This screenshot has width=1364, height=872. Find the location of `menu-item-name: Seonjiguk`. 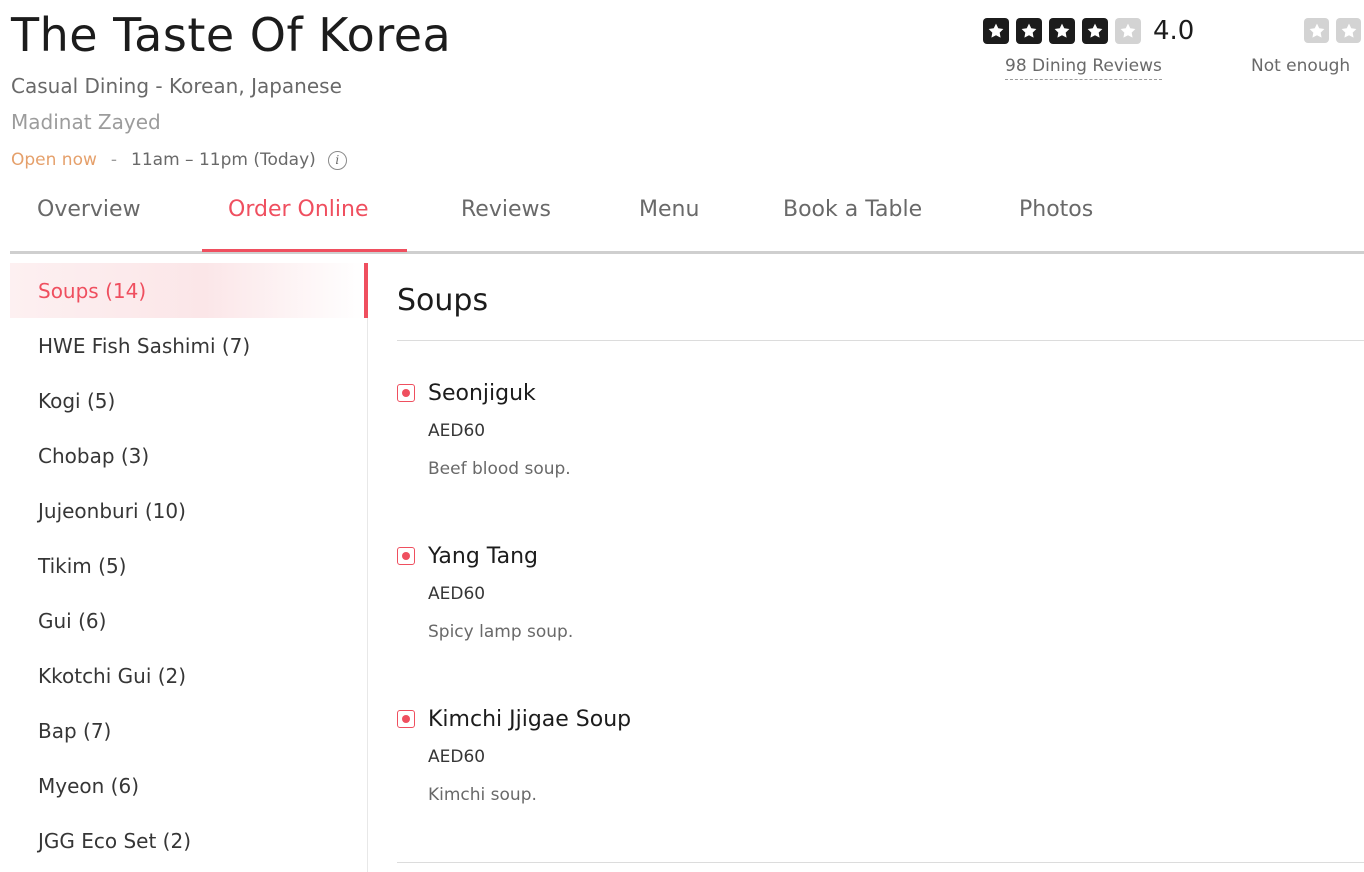

menu-item-name: Seonjiguk is located at coordinates (482, 393).